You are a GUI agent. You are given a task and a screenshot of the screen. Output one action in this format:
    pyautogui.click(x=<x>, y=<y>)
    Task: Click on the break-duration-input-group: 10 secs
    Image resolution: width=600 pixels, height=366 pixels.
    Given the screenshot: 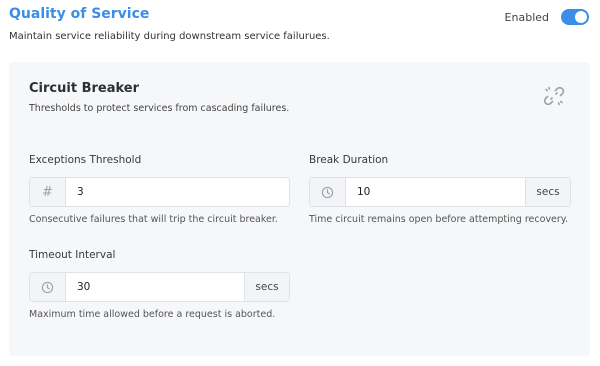 What is the action you would take?
    pyautogui.click(x=440, y=192)
    